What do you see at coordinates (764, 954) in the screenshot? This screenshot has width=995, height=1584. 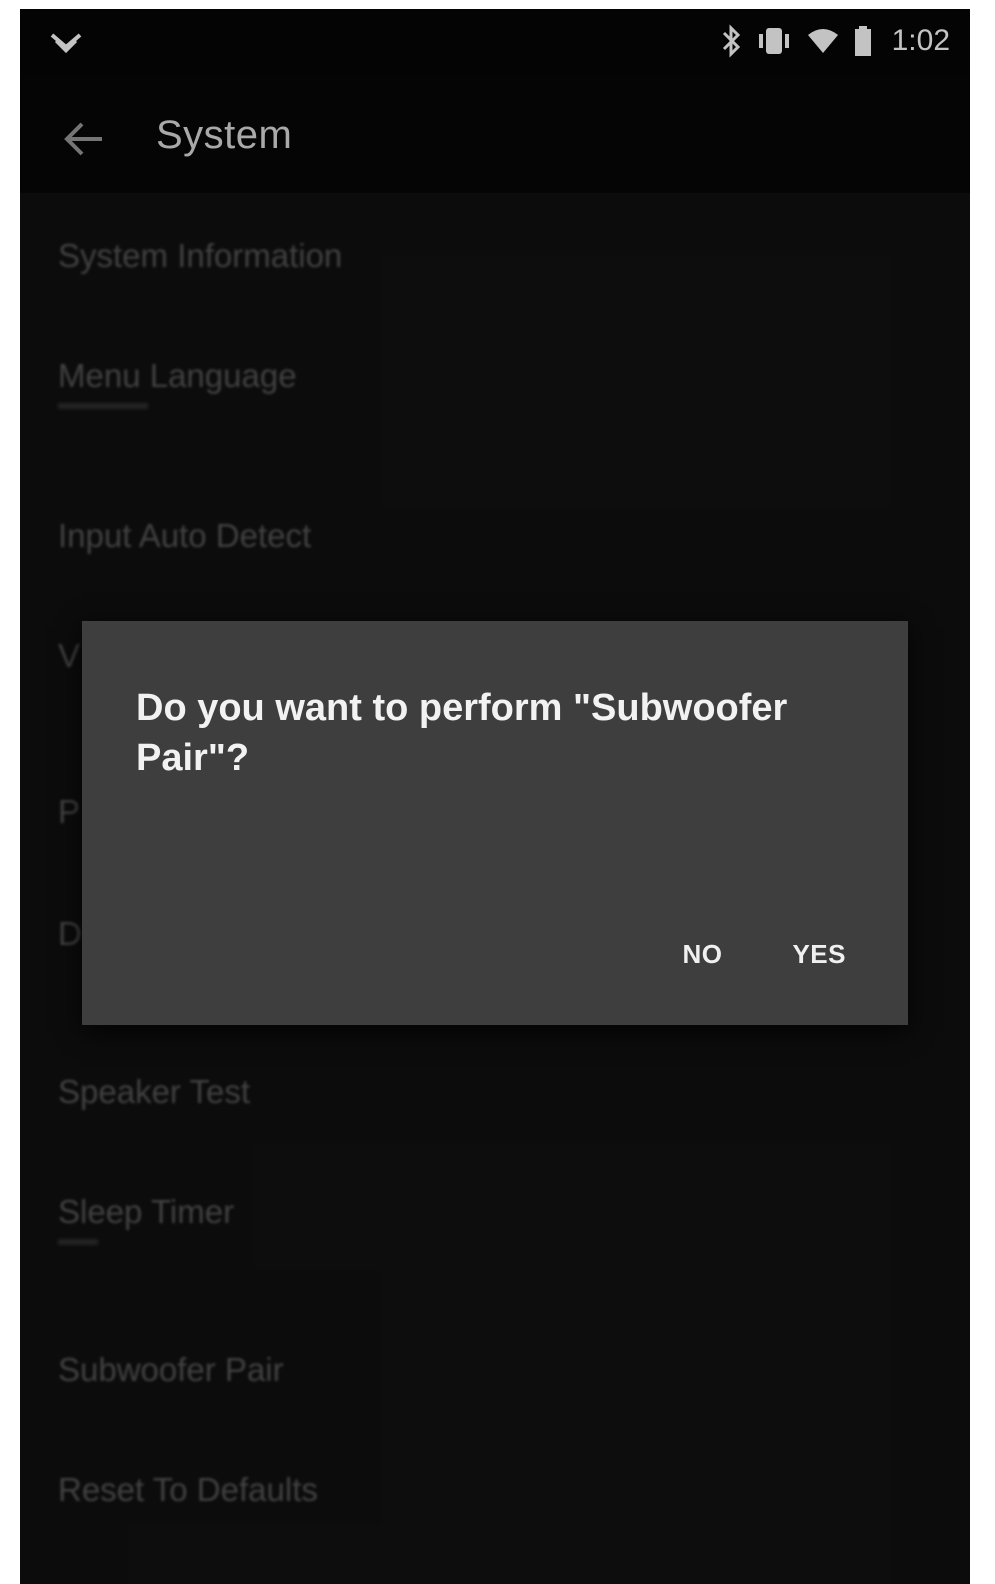 I see `dialog-actions: NO YES` at bounding box center [764, 954].